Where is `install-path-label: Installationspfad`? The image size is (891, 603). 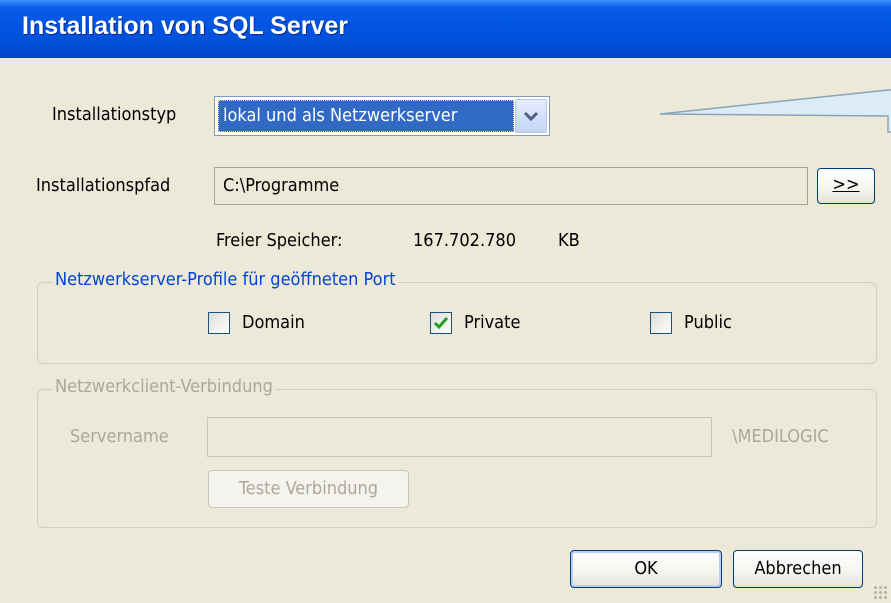 install-path-label: Installationspfad is located at coordinates (103, 185).